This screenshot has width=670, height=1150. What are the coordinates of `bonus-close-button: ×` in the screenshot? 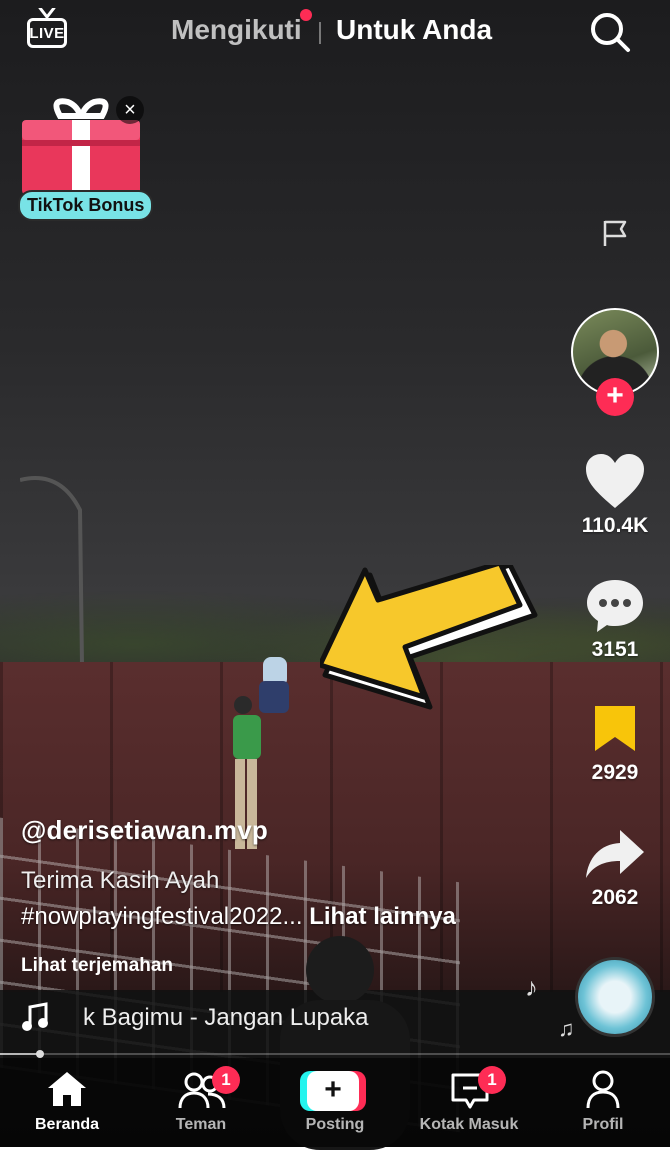 It's located at (130, 110).